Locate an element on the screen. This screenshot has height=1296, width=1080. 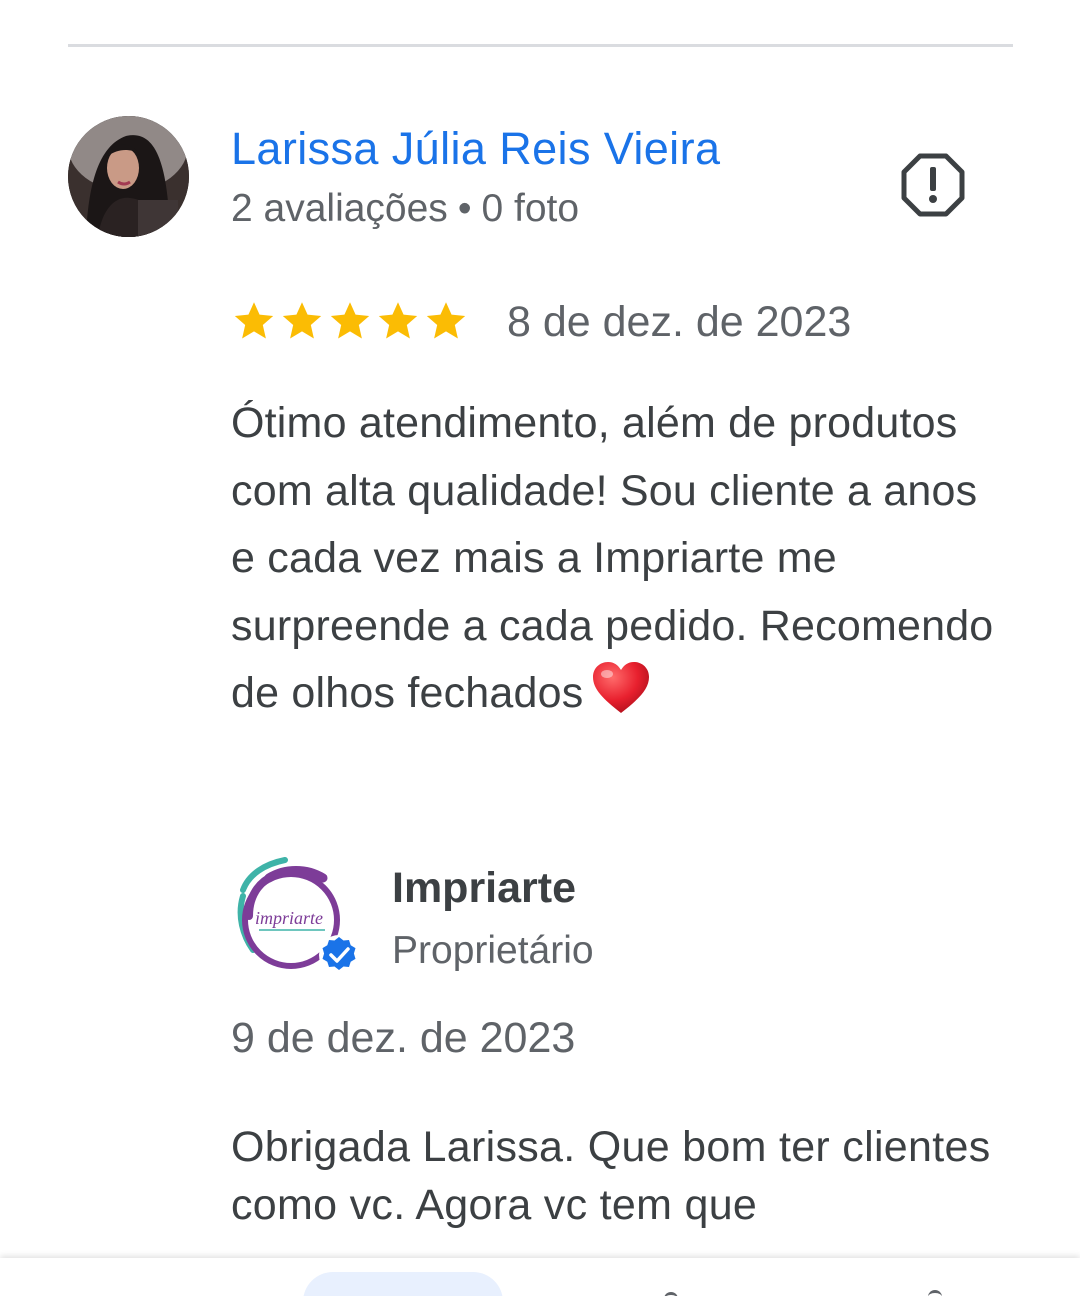
reviews-count: 2 avaliações is located at coordinates (339, 208).